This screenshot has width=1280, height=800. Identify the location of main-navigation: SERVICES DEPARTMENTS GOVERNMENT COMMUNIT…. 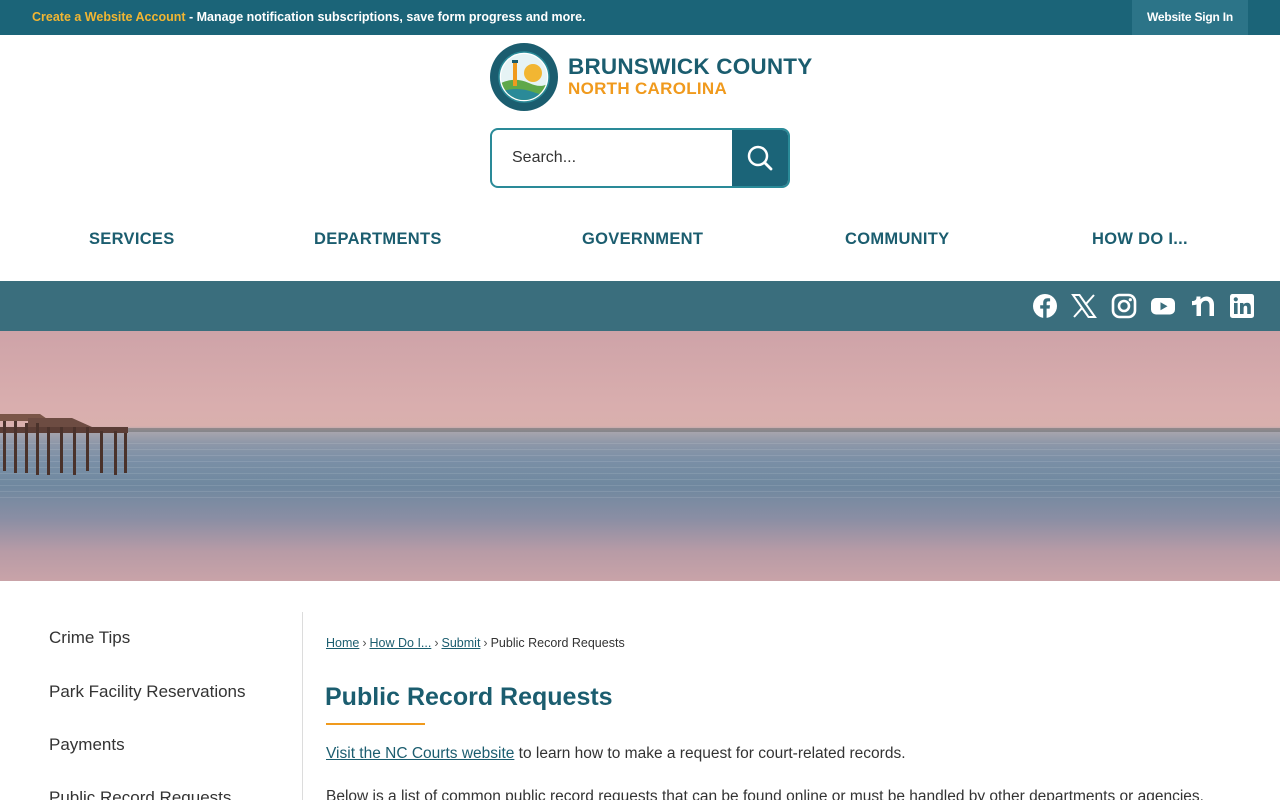
(640, 240).